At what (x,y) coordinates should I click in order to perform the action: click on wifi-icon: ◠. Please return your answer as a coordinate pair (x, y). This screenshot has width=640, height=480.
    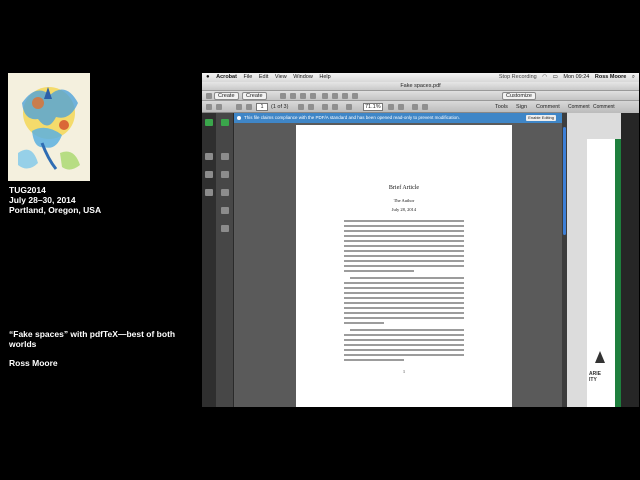
    Looking at the image, I should click on (544, 77).